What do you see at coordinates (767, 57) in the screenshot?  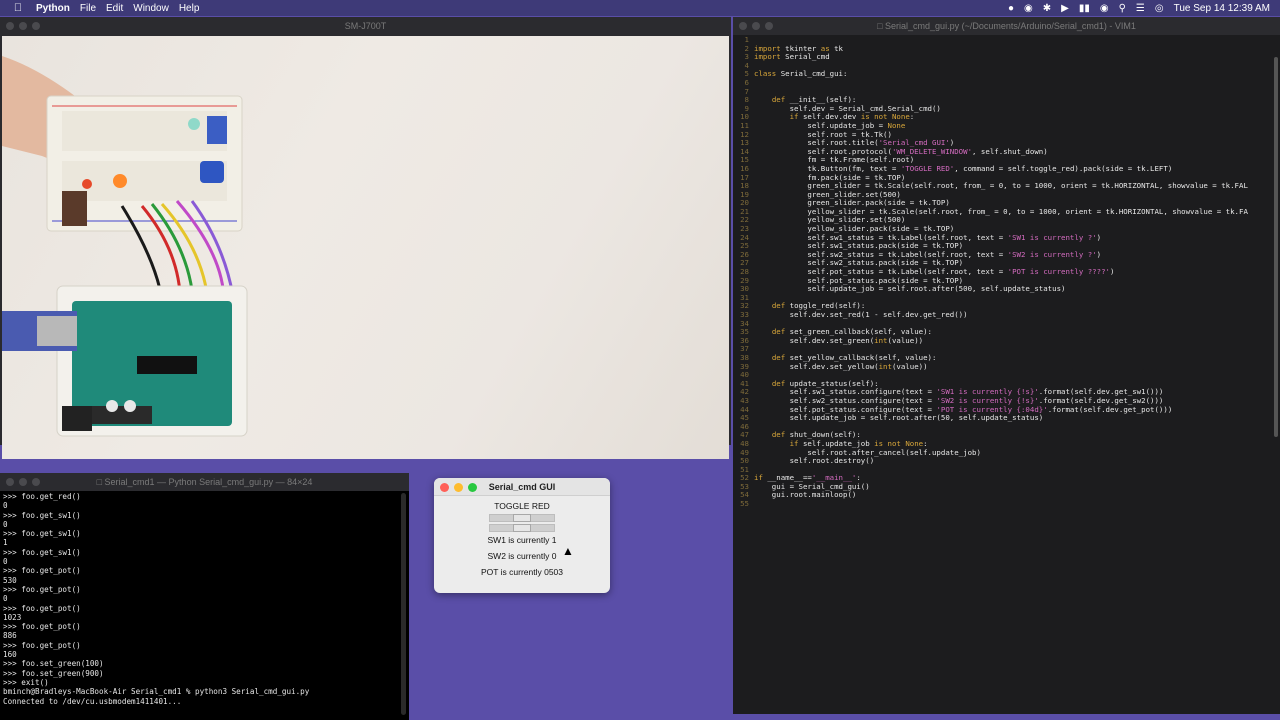 I see `code-token: import` at bounding box center [767, 57].